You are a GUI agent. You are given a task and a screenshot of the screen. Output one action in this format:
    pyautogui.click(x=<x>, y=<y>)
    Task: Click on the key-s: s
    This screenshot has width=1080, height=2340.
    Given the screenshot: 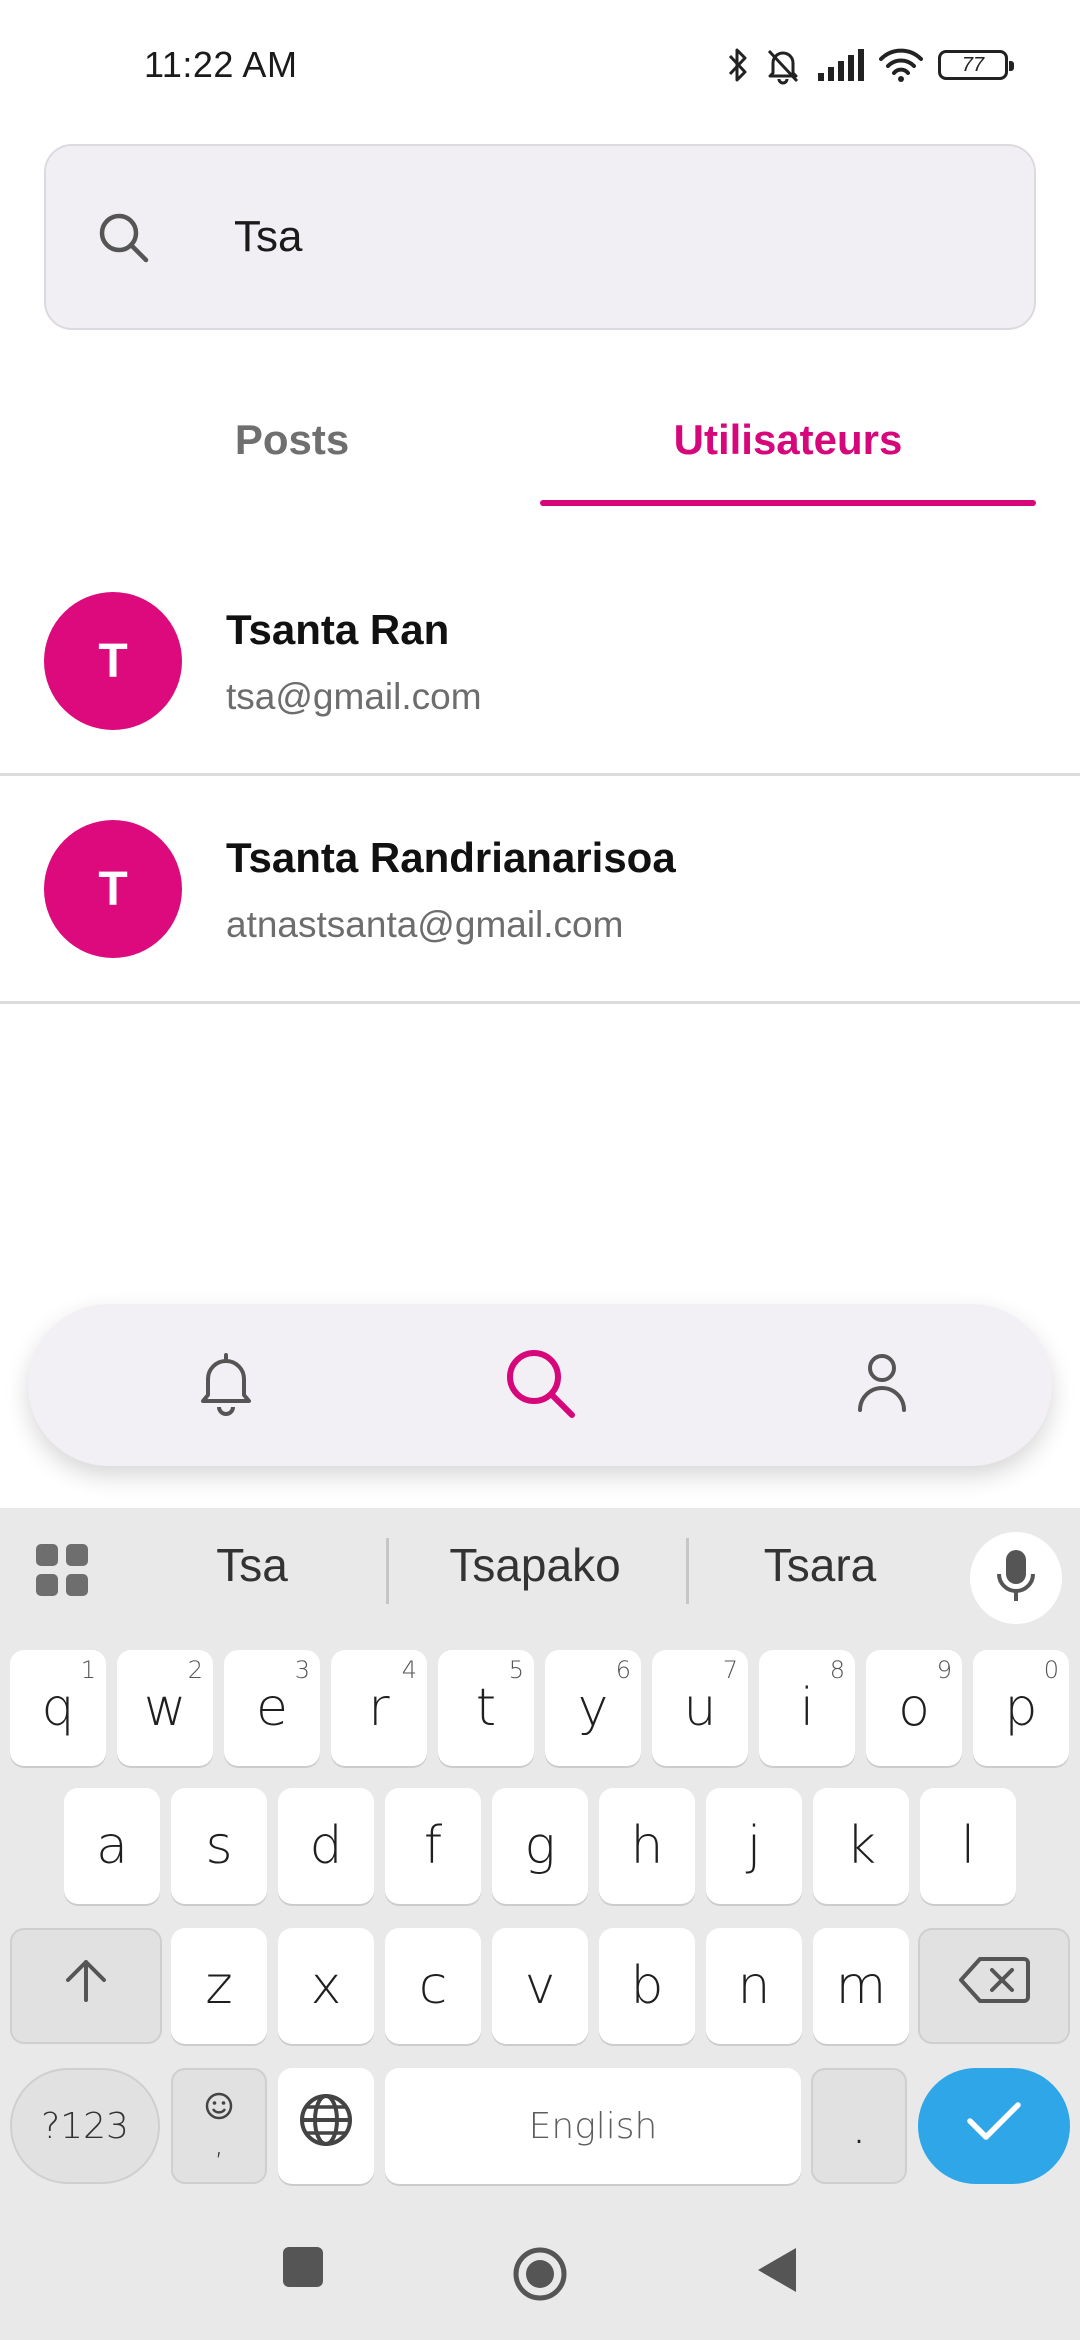 What is the action you would take?
    pyautogui.click(x=219, y=1846)
    